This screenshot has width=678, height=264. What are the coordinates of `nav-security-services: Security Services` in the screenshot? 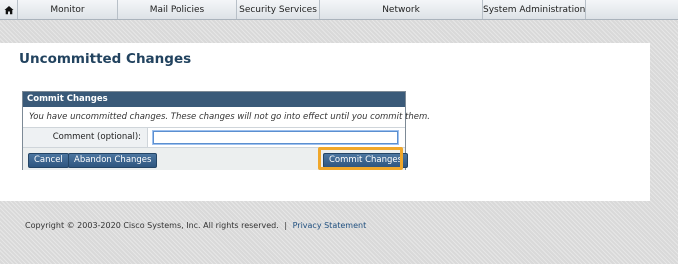 It's located at (278, 9).